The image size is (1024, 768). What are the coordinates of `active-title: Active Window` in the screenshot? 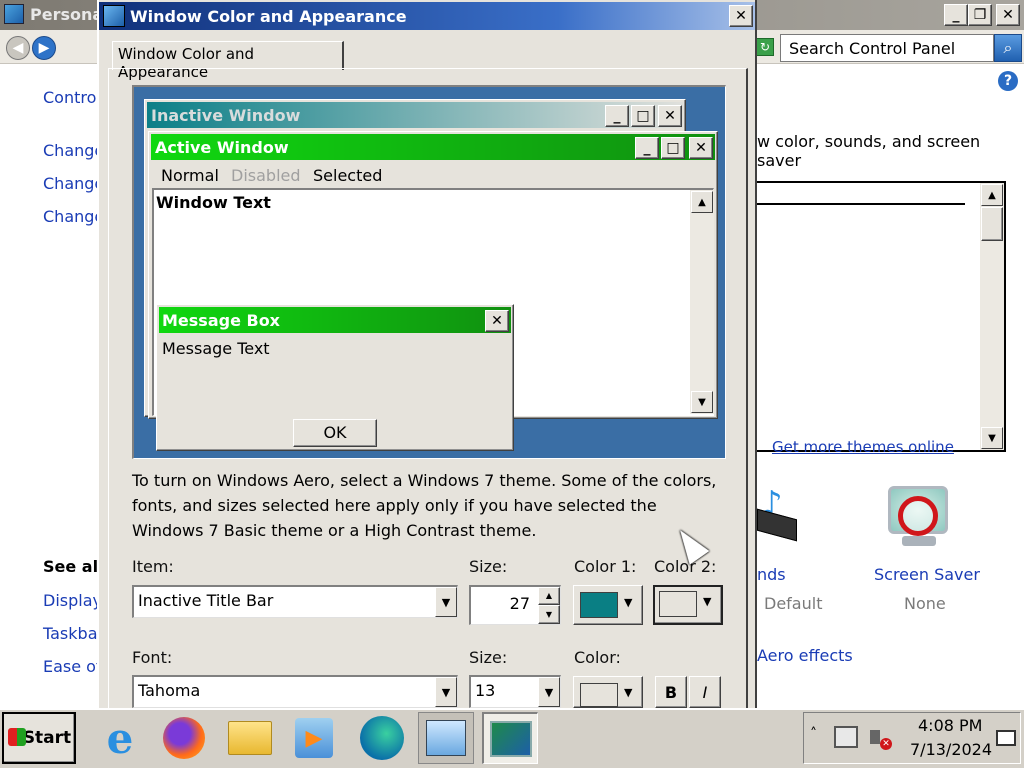 It's located at (222, 147).